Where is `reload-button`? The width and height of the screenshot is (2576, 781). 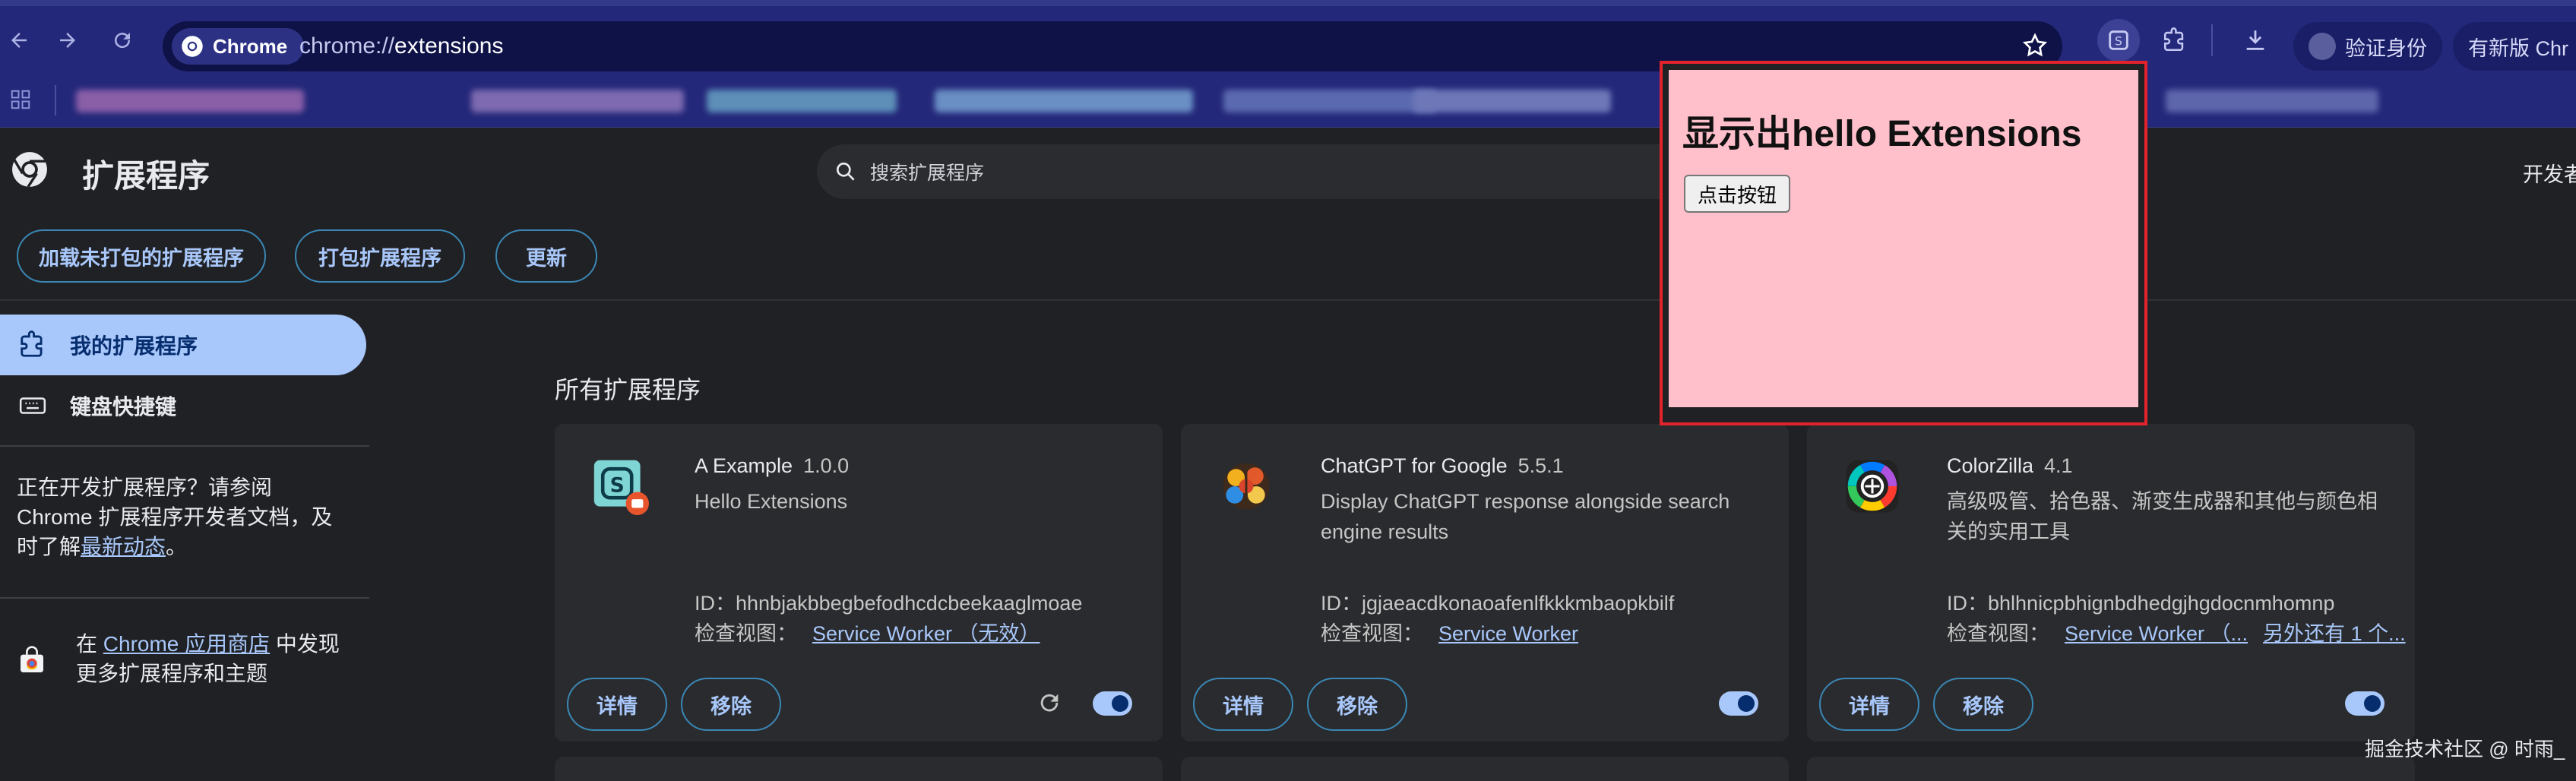
reload-button is located at coordinates (122, 40).